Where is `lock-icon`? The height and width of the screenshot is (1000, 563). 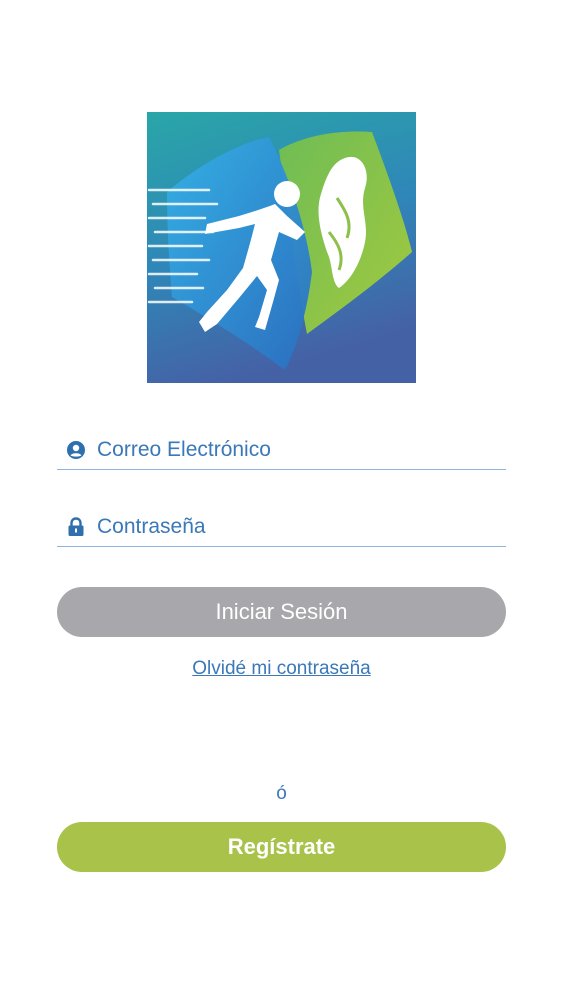
lock-icon is located at coordinates (76, 527).